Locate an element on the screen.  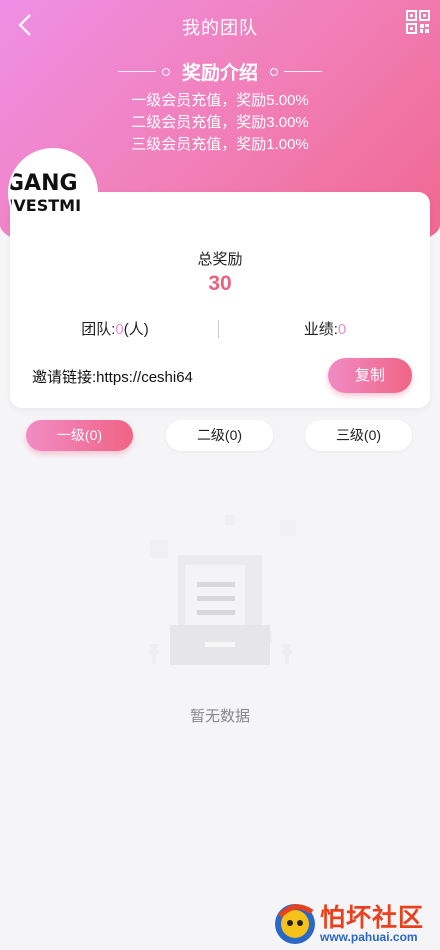
empty-state-text: 暂无数据 is located at coordinates (219, 716).